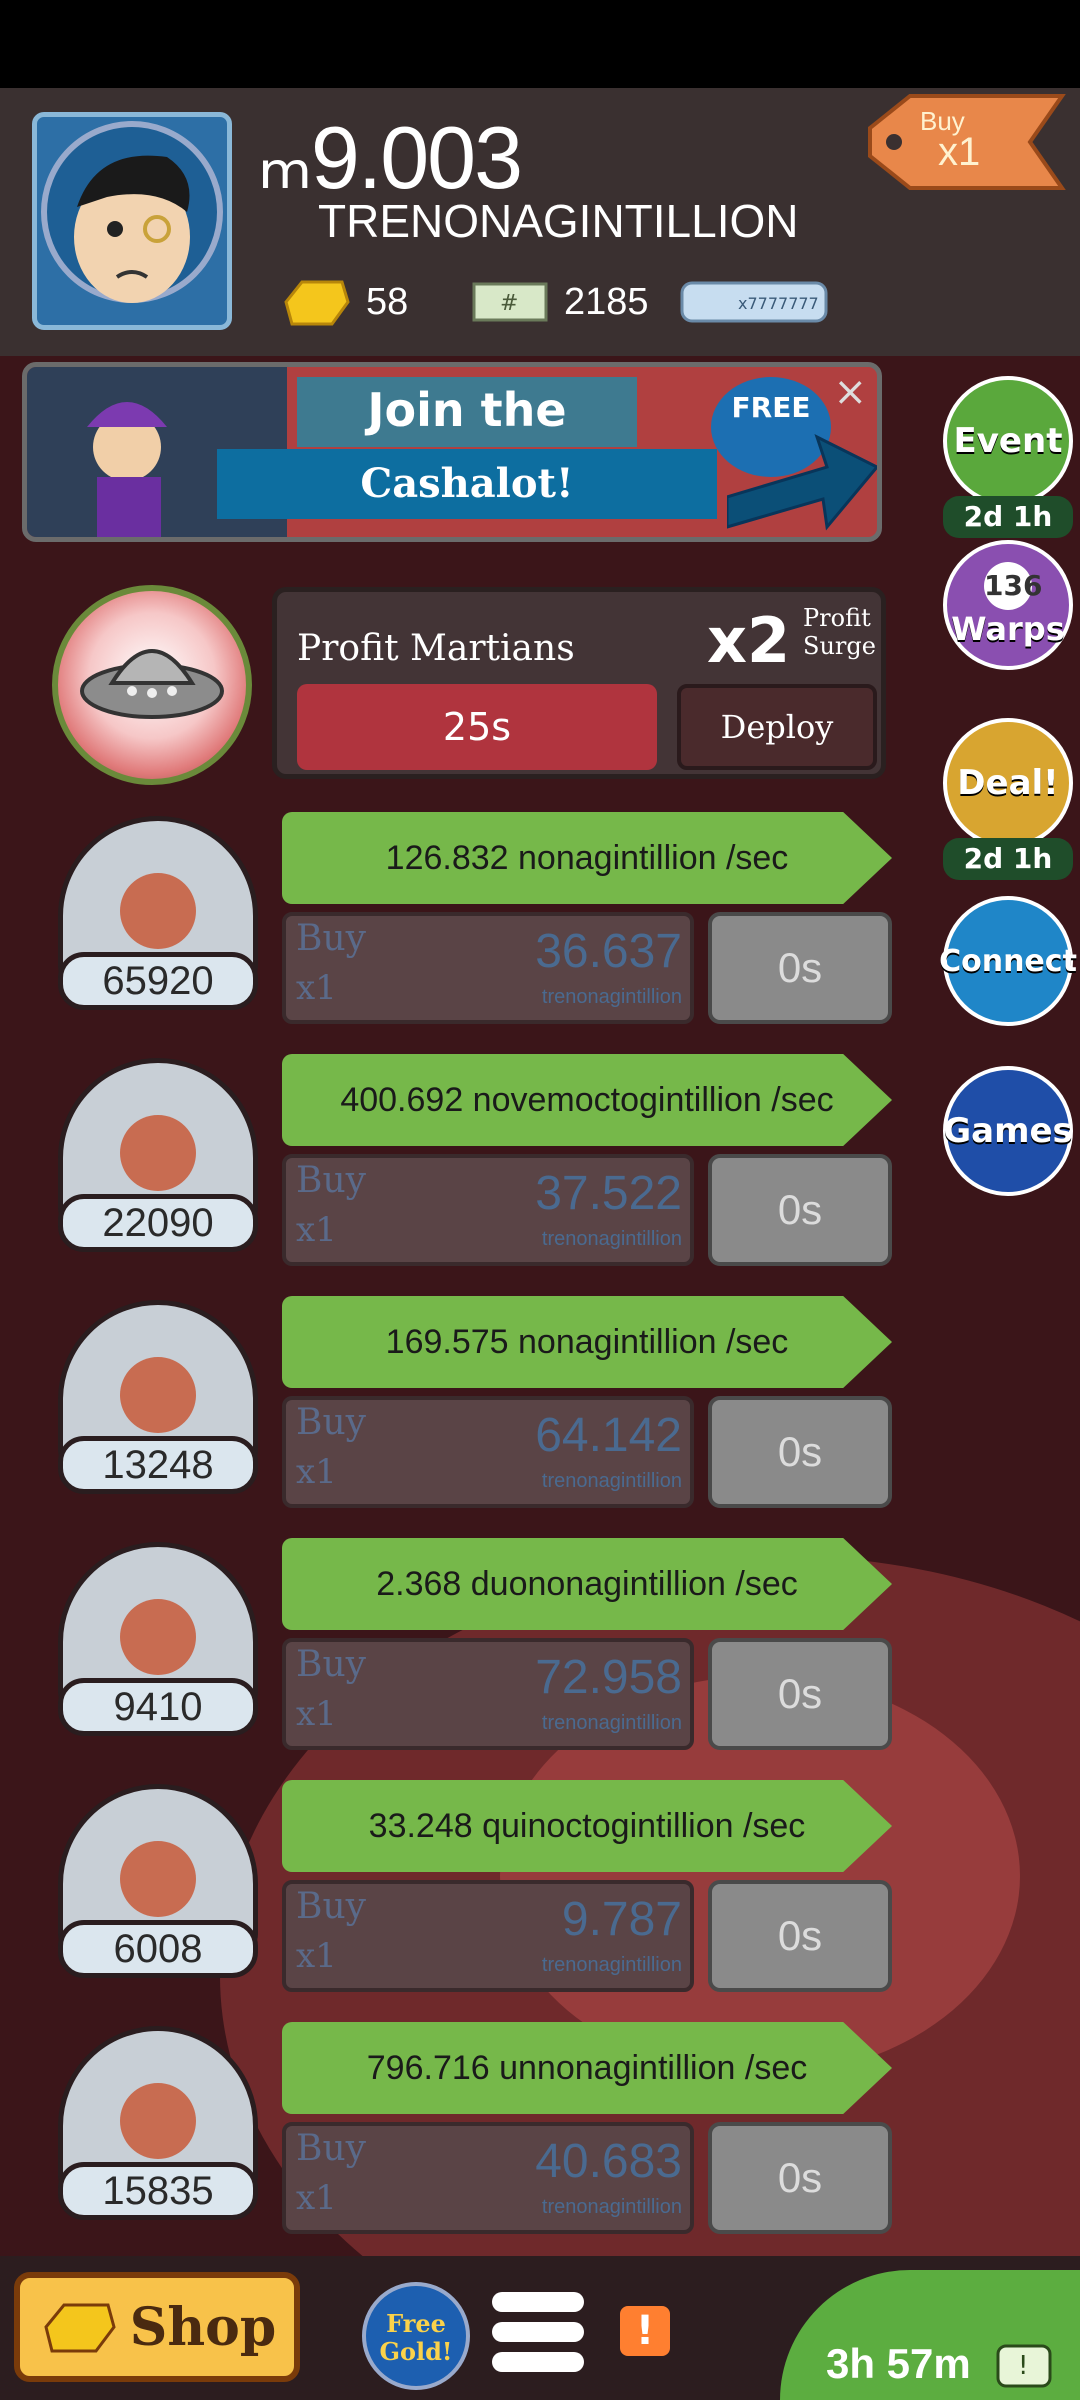  What do you see at coordinates (488, 1452) in the screenshot?
I see `business-buy-button: Buy x1 64.142 trenonagintillion` at bounding box center [488, 1452].